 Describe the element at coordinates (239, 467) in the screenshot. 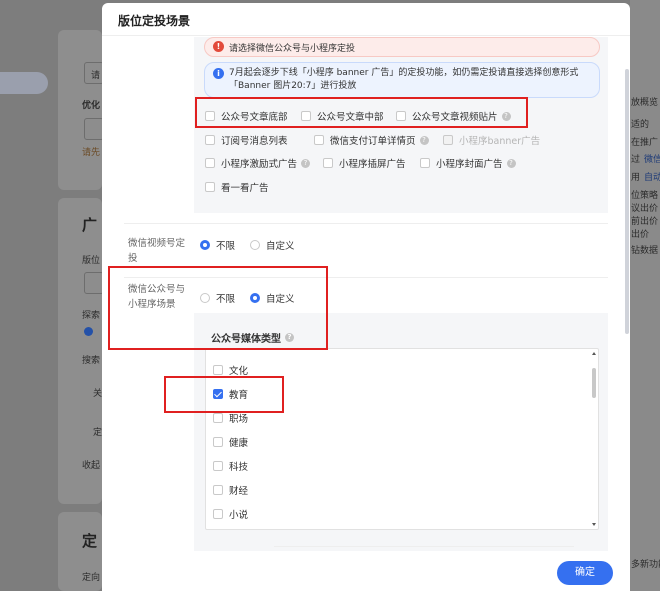

I see `option-label: 科技` at that location.